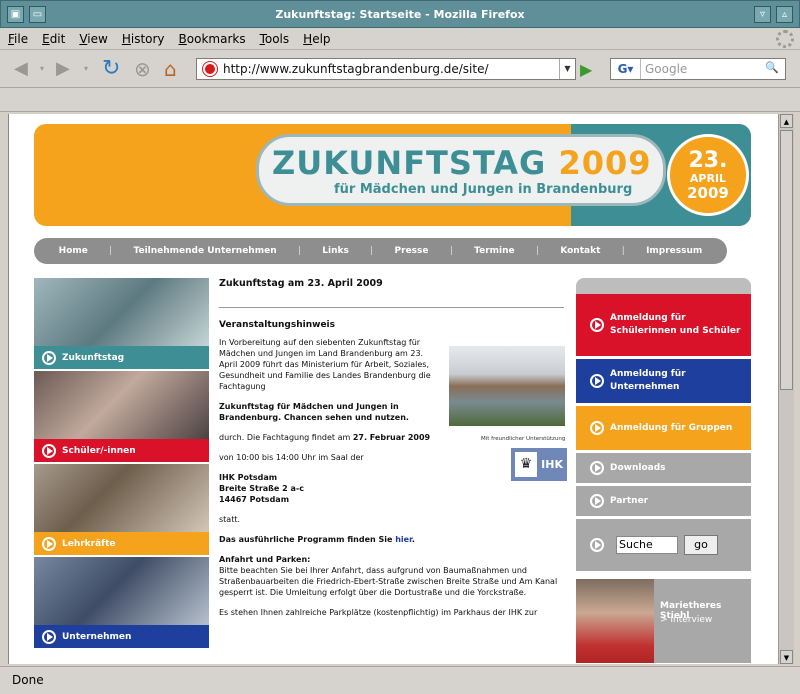 The width and height of the screenshot is (800, 694). Describe the element at coordinates (403, 539) in the screenshot. I see `program-link: hier` at that location.